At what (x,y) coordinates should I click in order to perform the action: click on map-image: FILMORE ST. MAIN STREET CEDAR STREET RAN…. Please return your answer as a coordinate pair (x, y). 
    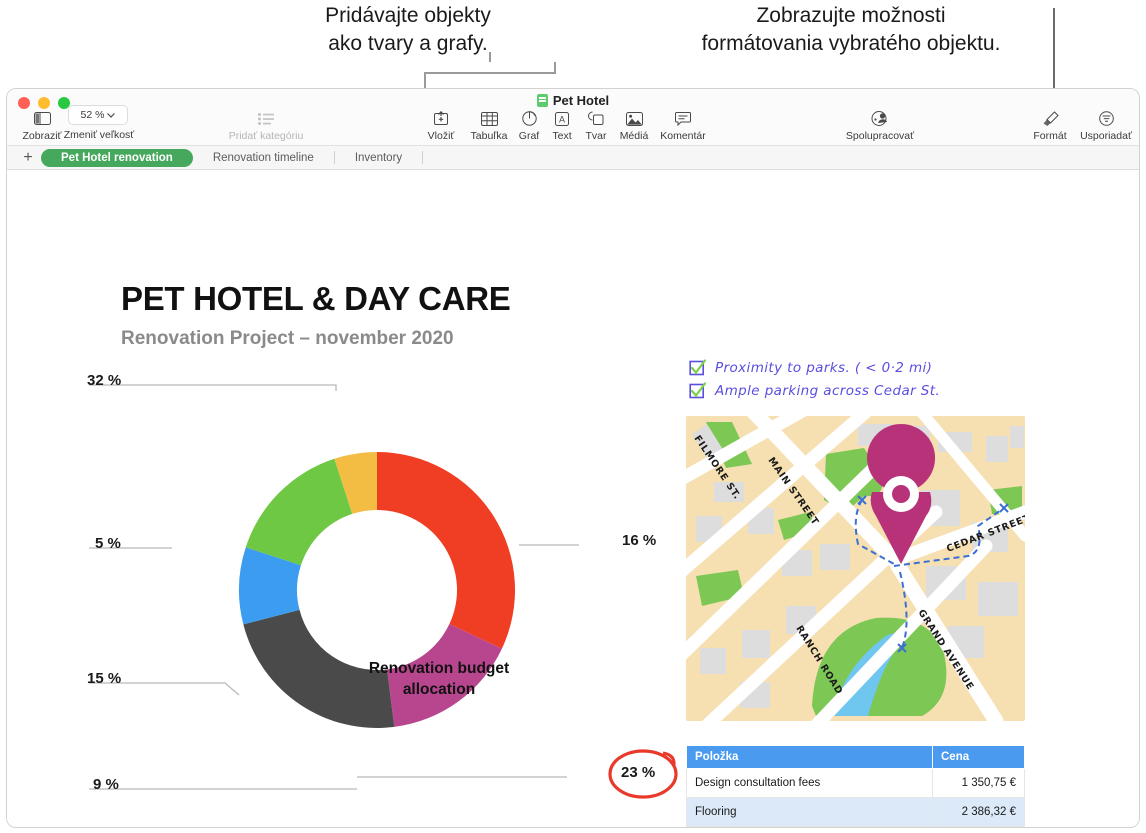
    Looking at the image, I should click on (855, 568).